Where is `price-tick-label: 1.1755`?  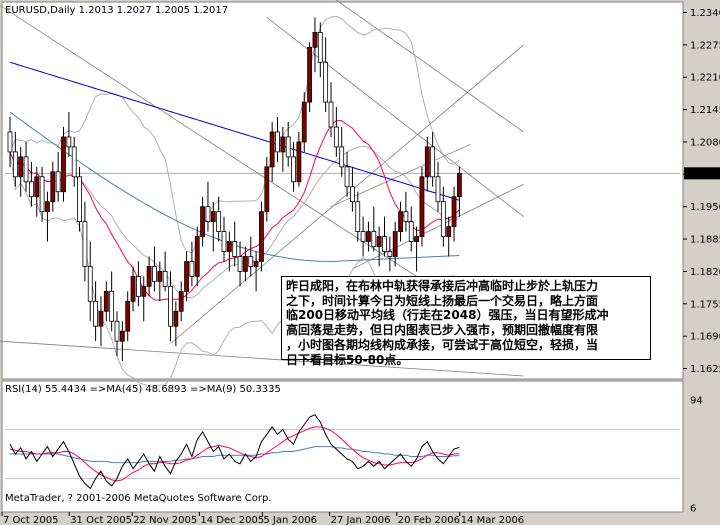 price-tick-label: 1.1755 is located at coordinates (705, 304).